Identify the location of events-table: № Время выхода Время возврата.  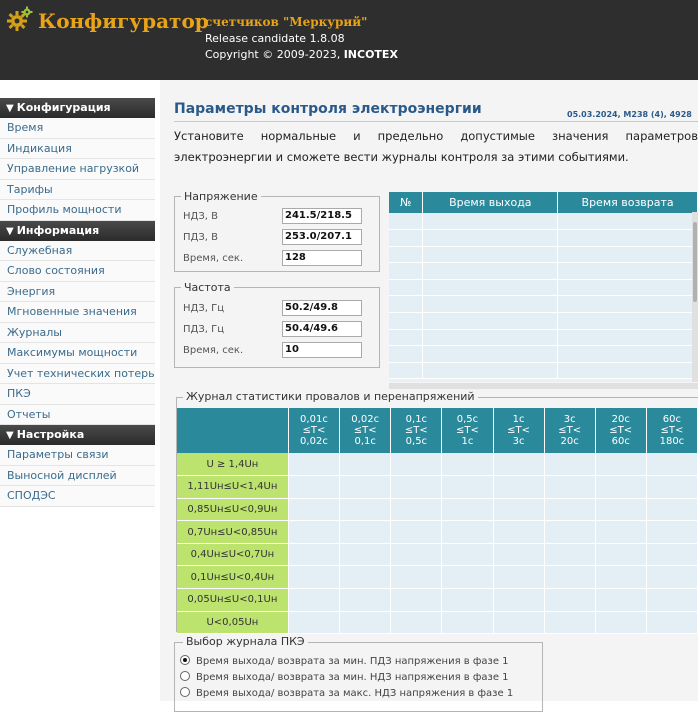
(543, 287).